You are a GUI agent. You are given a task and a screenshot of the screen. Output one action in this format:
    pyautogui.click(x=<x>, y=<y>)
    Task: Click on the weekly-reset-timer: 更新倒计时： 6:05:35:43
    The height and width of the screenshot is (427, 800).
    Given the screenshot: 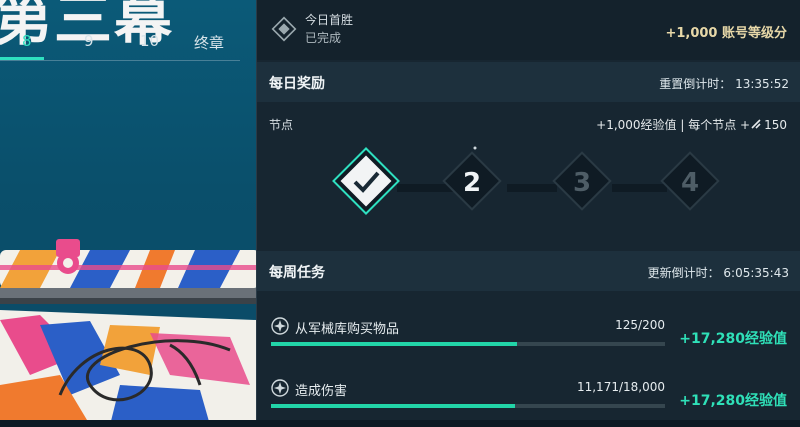 What is the action you would take?
    pyautogui.click(x=718, y=273)
    